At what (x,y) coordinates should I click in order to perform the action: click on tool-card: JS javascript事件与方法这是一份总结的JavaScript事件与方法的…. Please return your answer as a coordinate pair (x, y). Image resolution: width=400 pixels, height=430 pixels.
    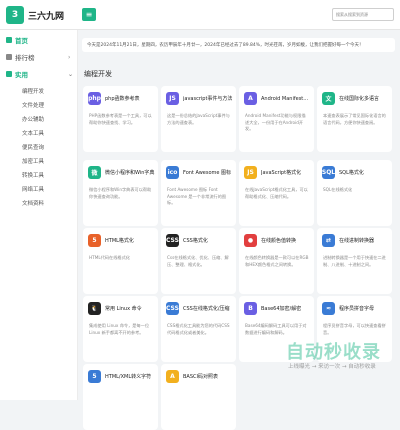
    Looking at the image, I should click on (198, 119).